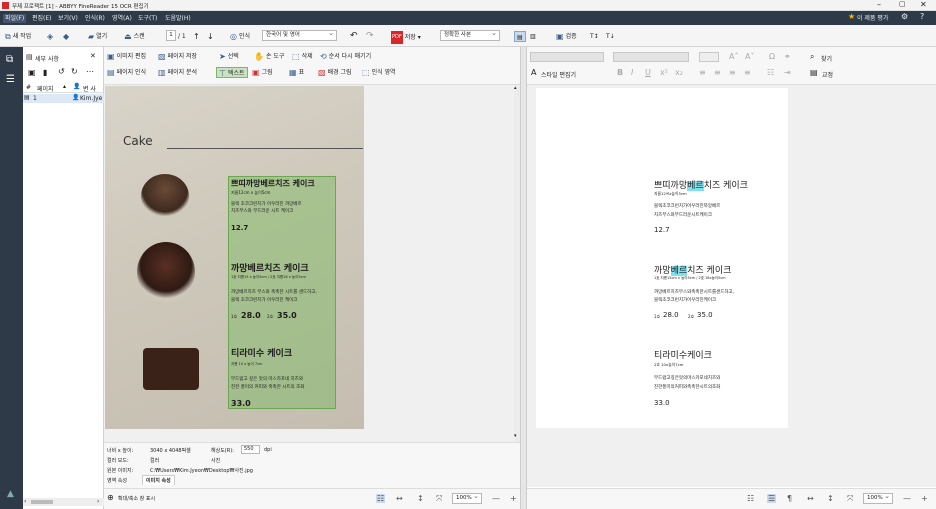  What do you see at coordinates (90, 71) in the screenshot?
I see `more-icon: ⋯` at bounding box center [90, 71].